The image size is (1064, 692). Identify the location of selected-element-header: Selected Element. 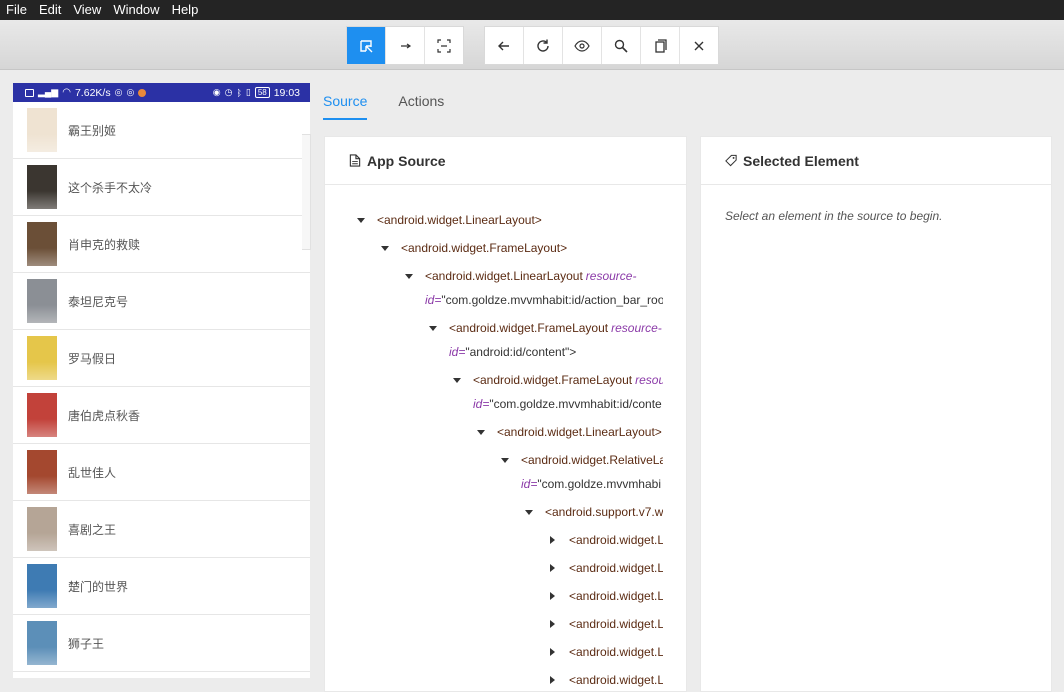
(876, 161).